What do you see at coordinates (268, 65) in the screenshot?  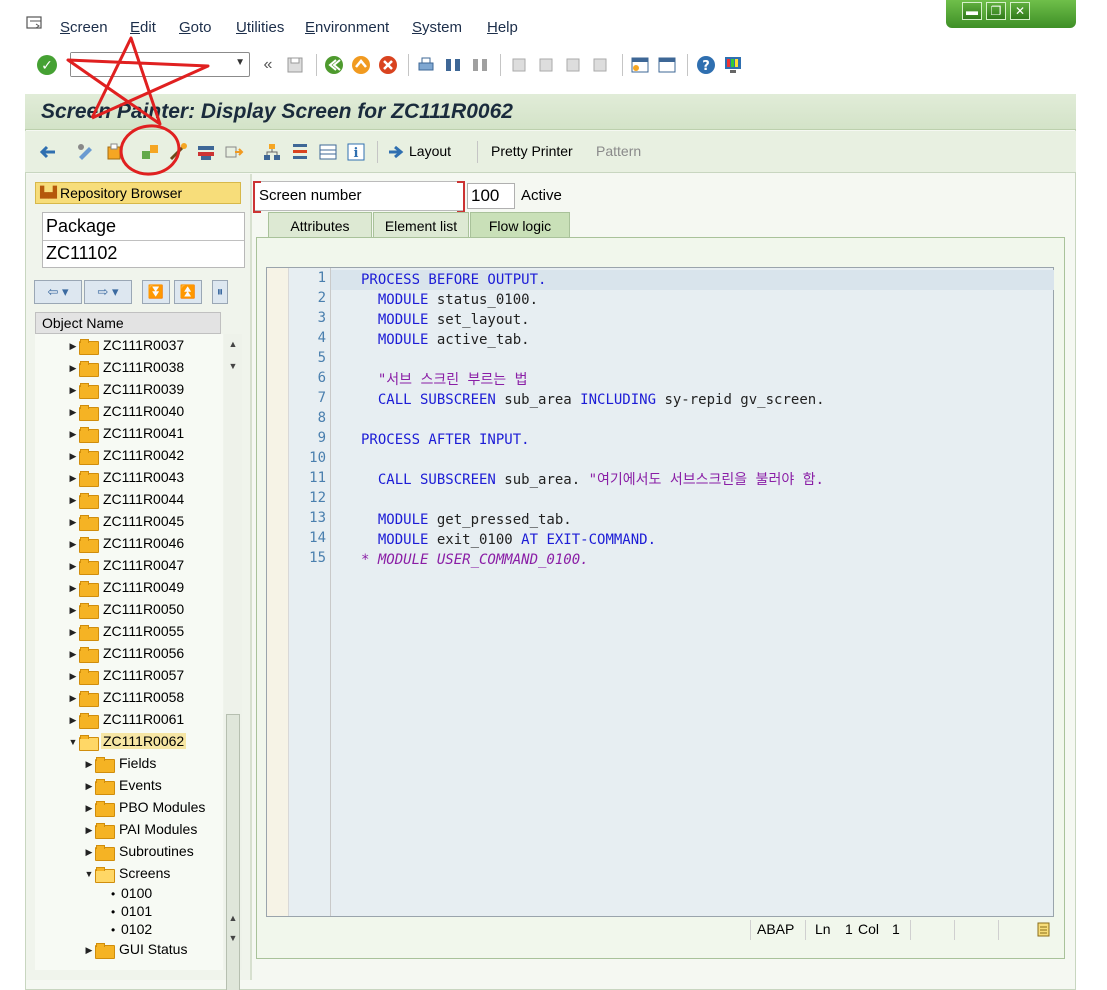 I see `back-arrows-icon: «` at bounding box center [268, 65].